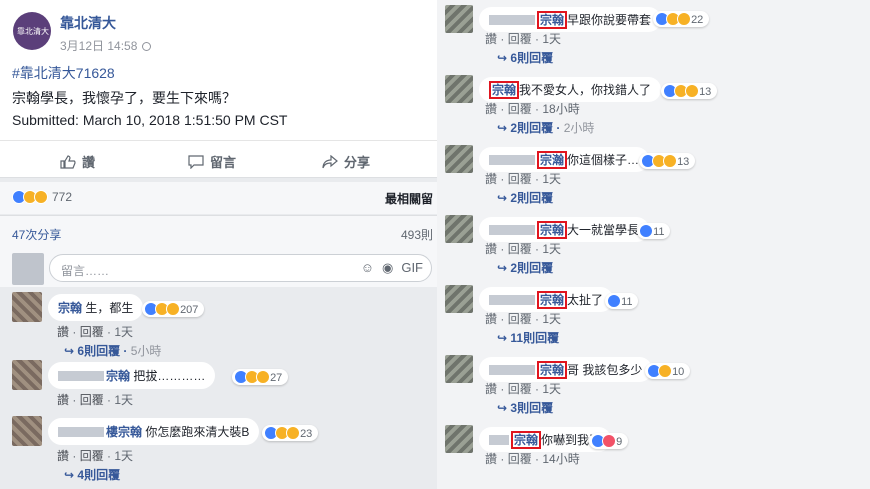 Image resolution: width=870 pixels, height=489 pixels. What do you see at coordinates (609, 441) in the screenshot?
I see `comment-reactions: 9` at bounding box center [609, 441].